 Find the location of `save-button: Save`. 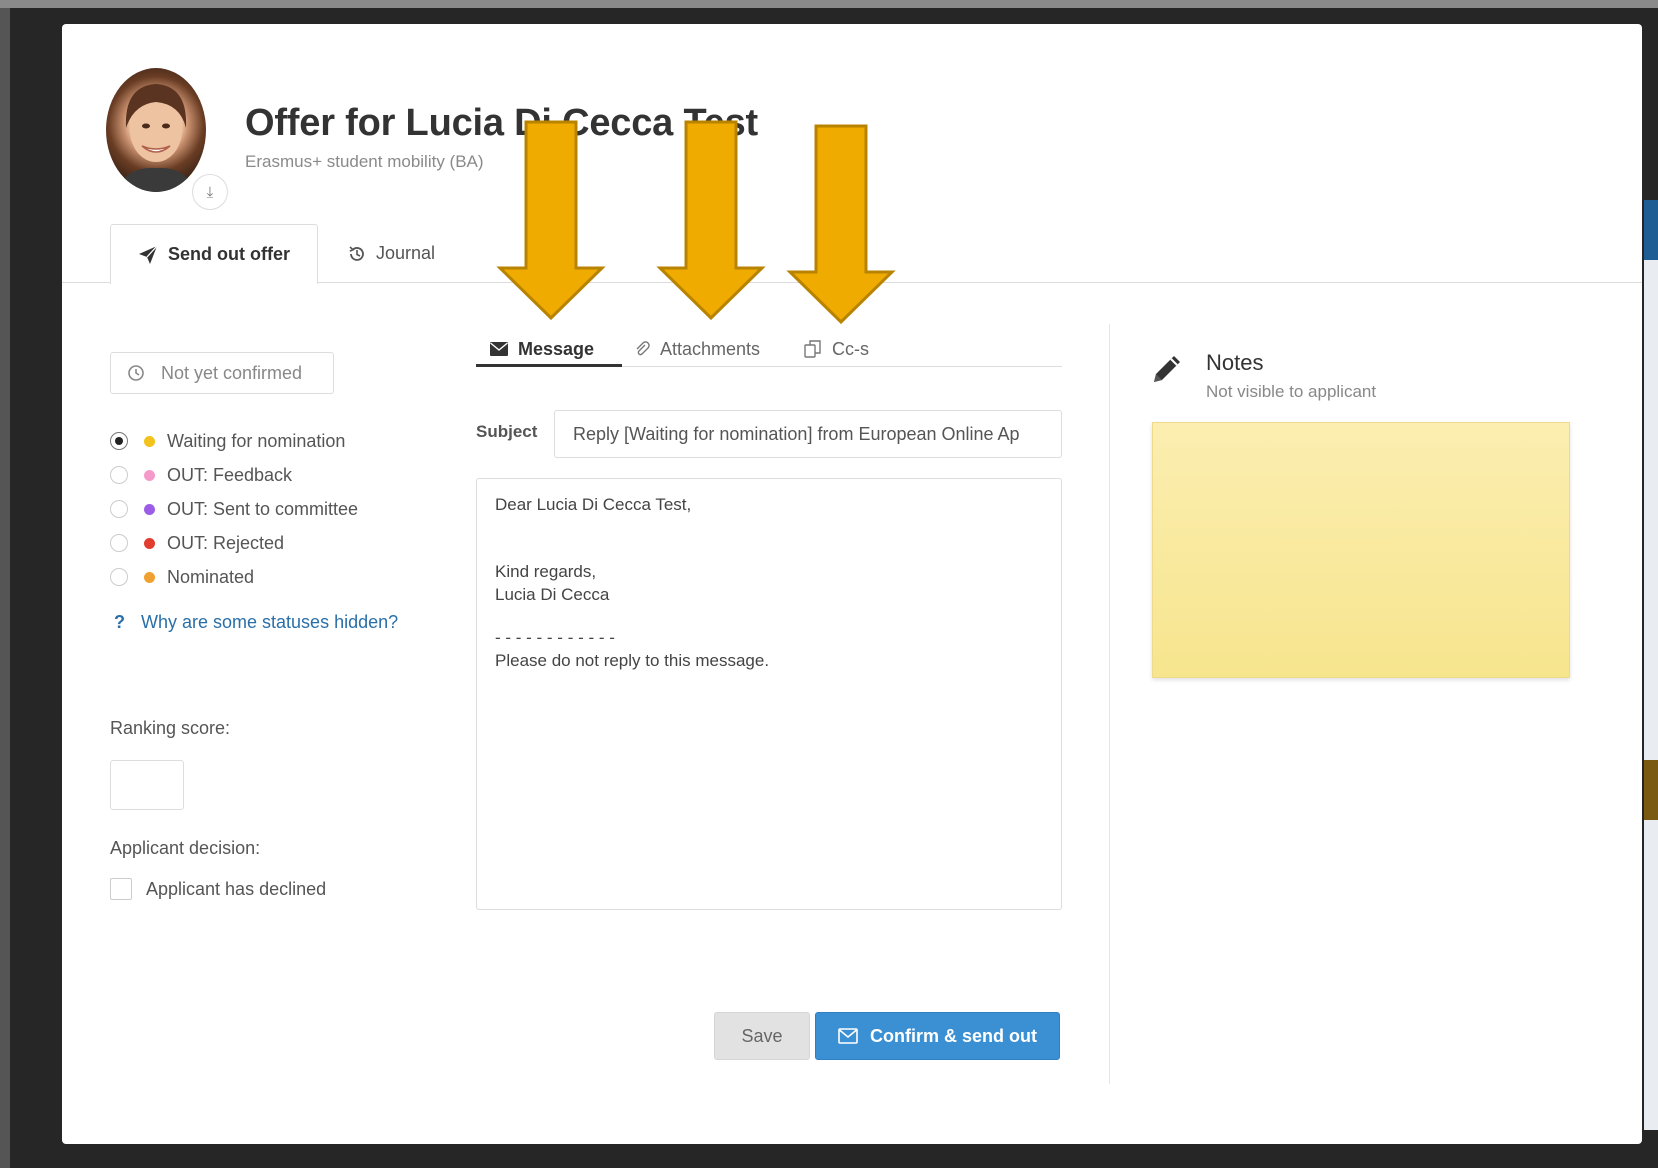

save-button: Save is located at coordinates (762, 1036).